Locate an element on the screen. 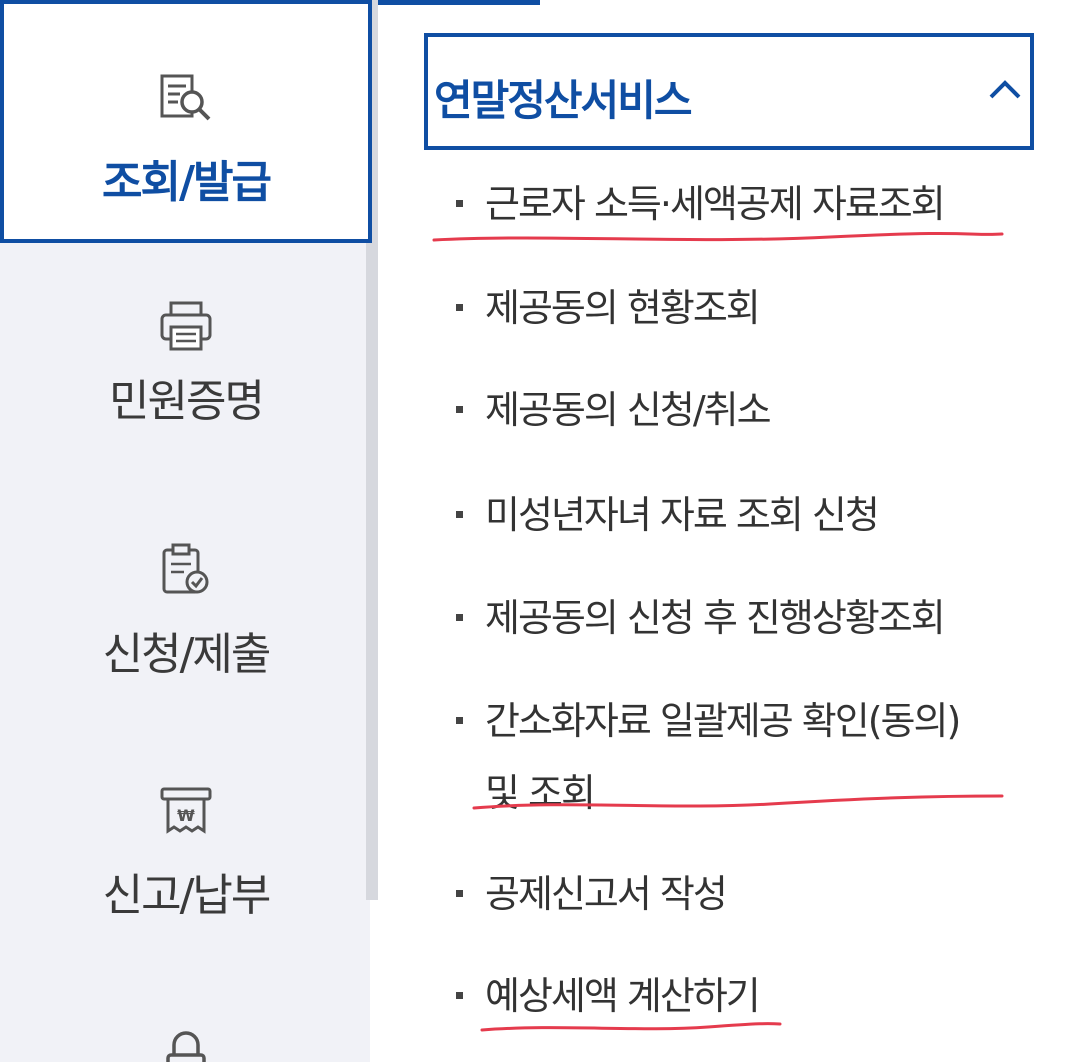  sidebar-item-inquiry-issuance: 조회/발급 is located at coordinates (186, 121).